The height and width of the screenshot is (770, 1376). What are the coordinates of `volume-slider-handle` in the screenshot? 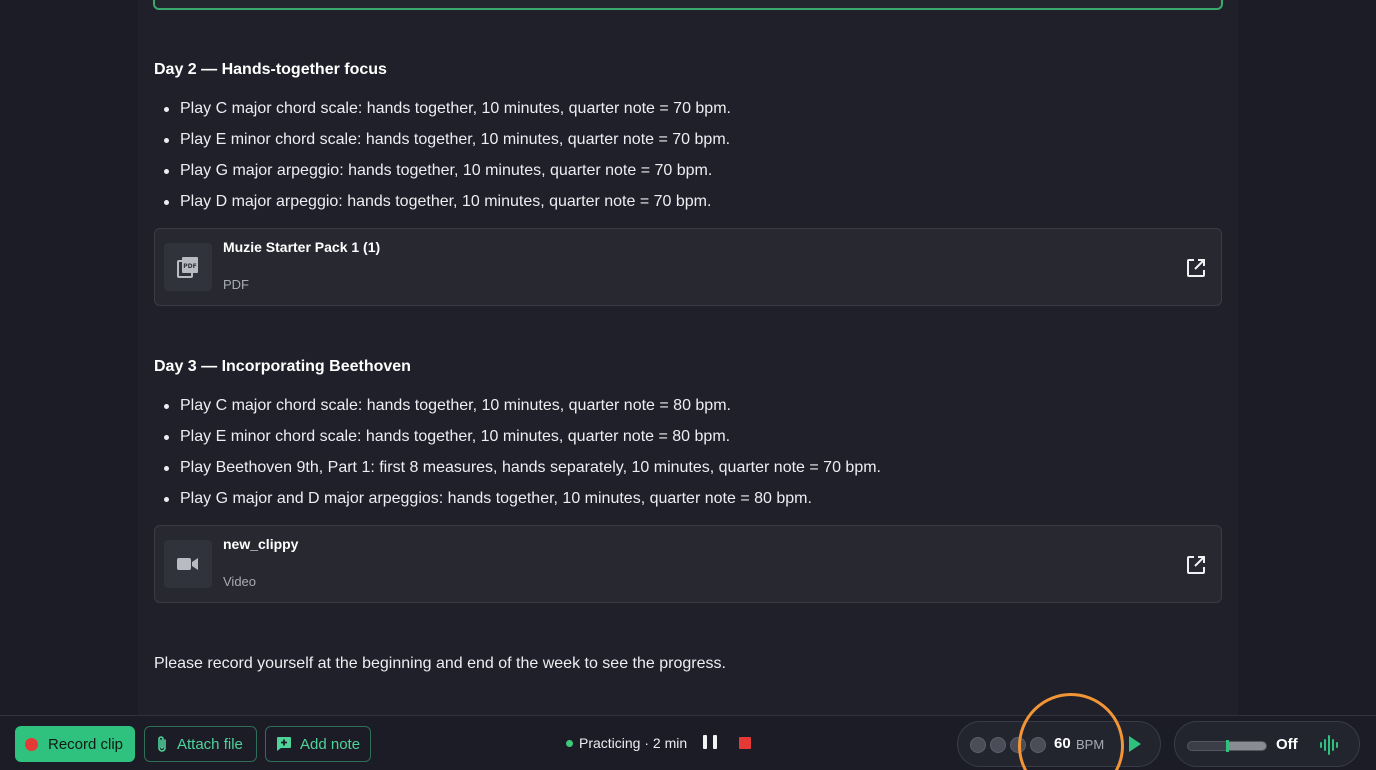 It's located at (1227, 746).